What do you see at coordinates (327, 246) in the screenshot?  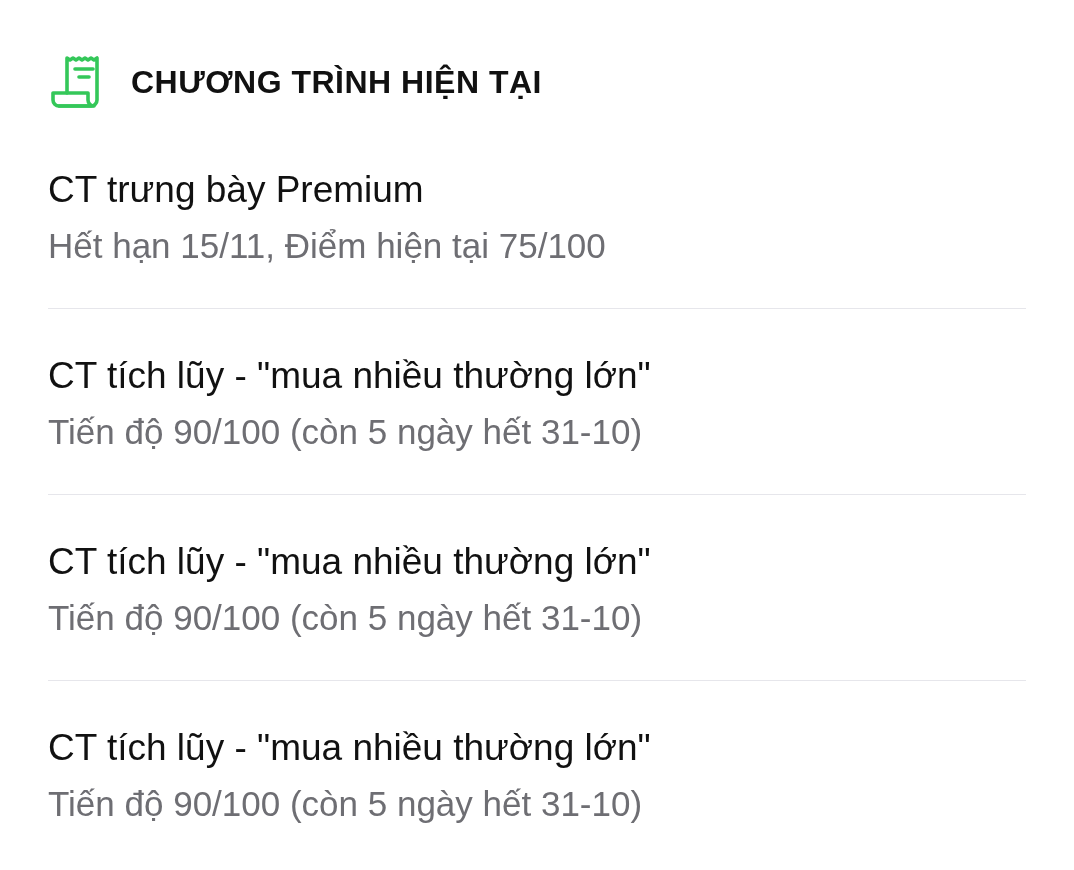 I see `program-detail: Hết hạn 15/11, Điểm hiện tại 75/100` at bounding box center [327, 246].